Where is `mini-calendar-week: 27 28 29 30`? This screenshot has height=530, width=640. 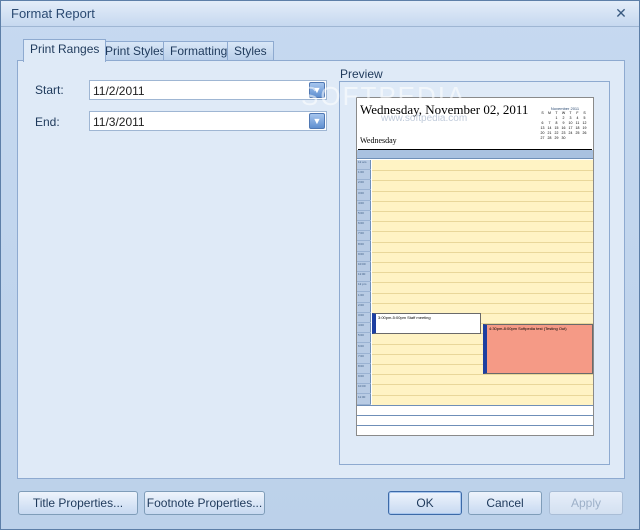
mini-calendar-week: 27 28 29 30 is located at coordinates (565, 138).